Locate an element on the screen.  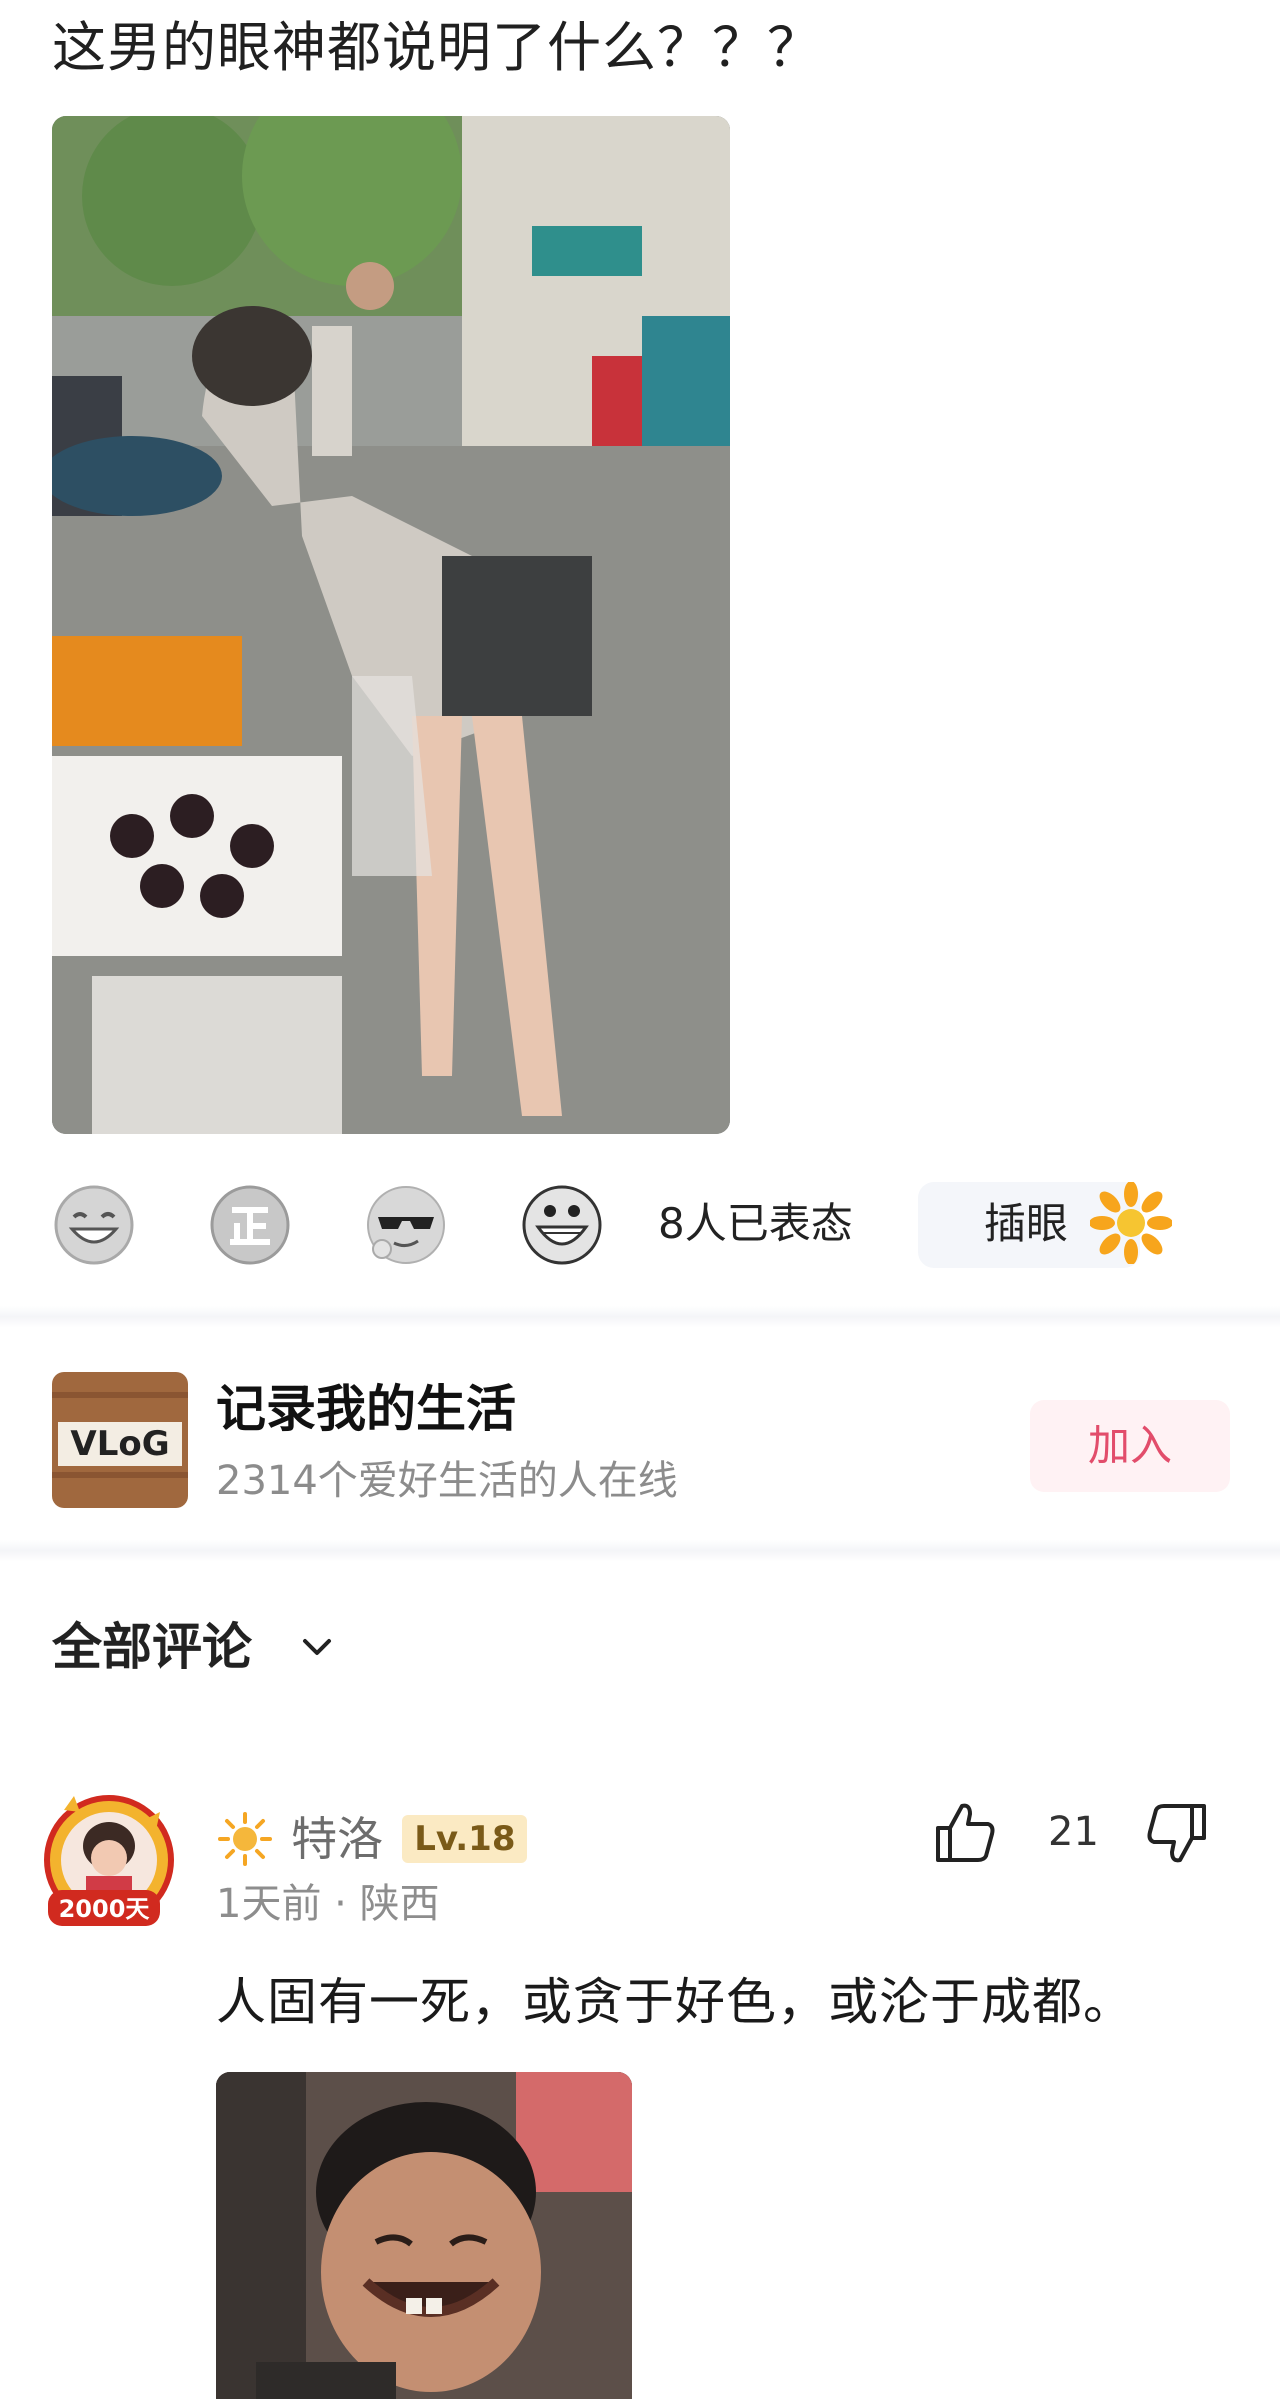
avatar-badge-text: 2000天 is located at coordinates (104, 1909).